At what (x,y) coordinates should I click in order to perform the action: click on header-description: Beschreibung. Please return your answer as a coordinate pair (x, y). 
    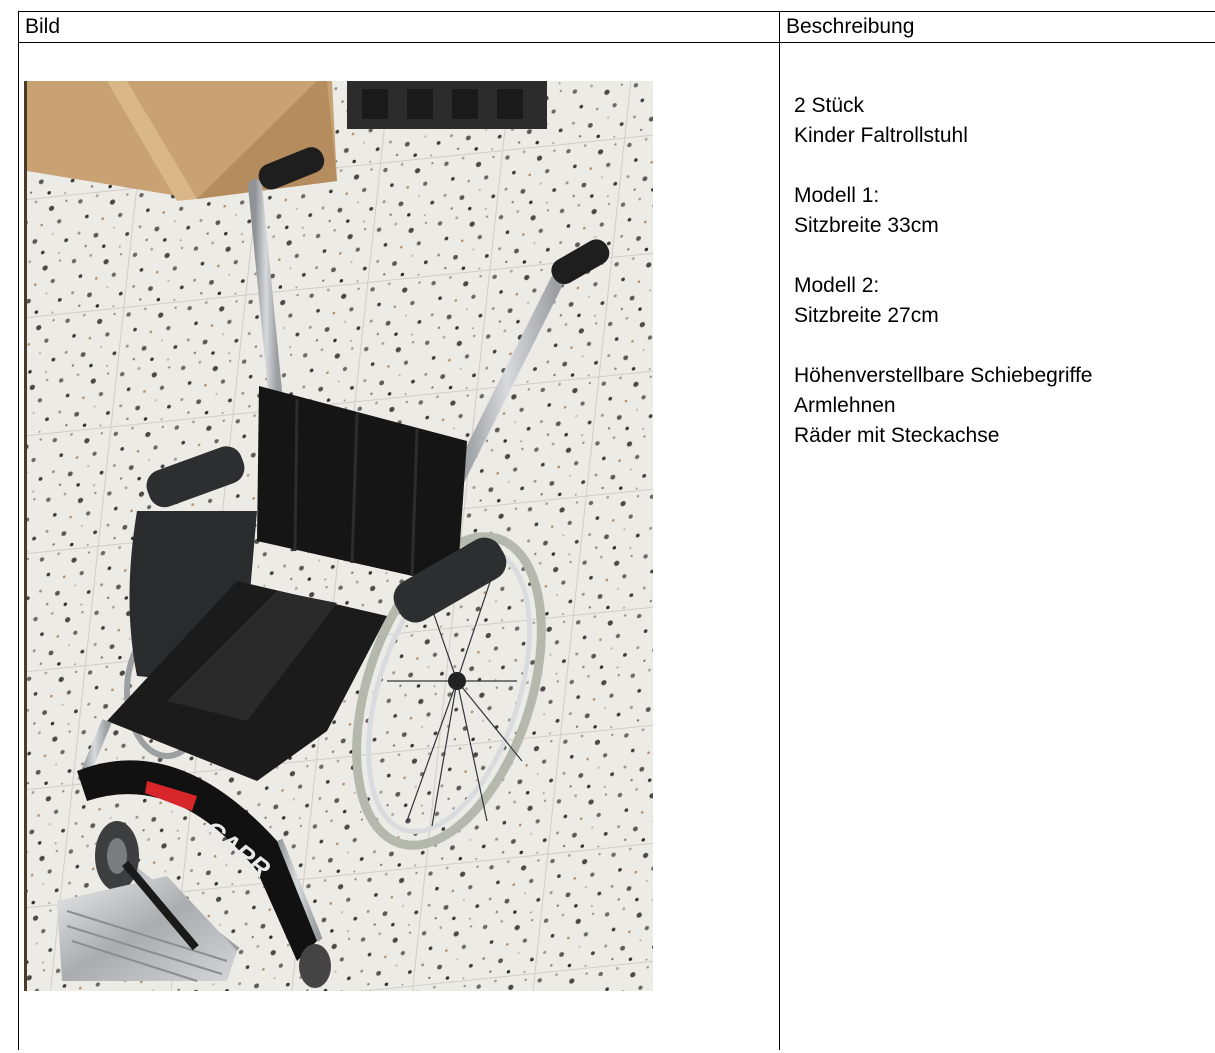
    Looking at the image, I should click on (997, 27).